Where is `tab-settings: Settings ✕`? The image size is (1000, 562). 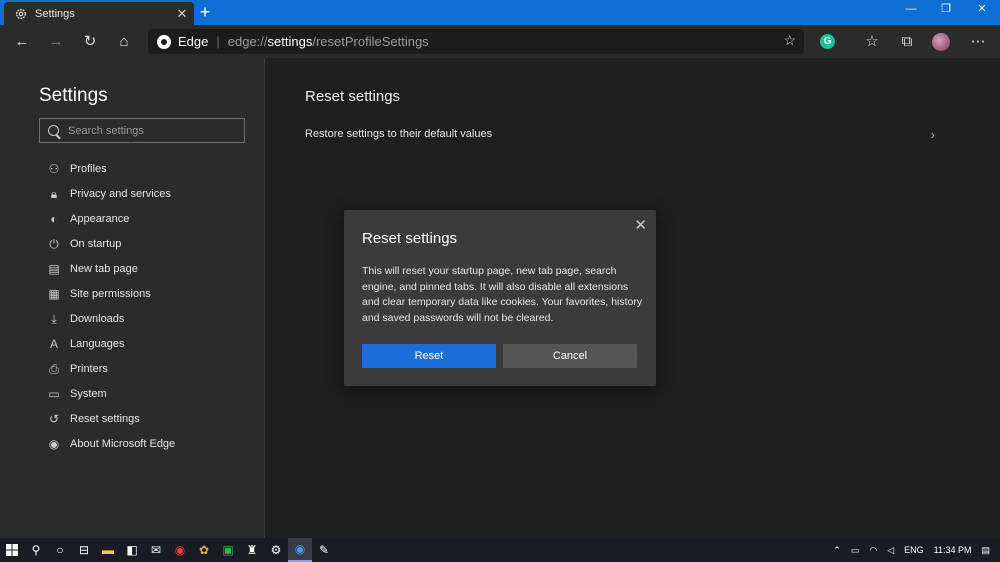 tab-settings: Settings ✕ is located at coordinates (99, 13).